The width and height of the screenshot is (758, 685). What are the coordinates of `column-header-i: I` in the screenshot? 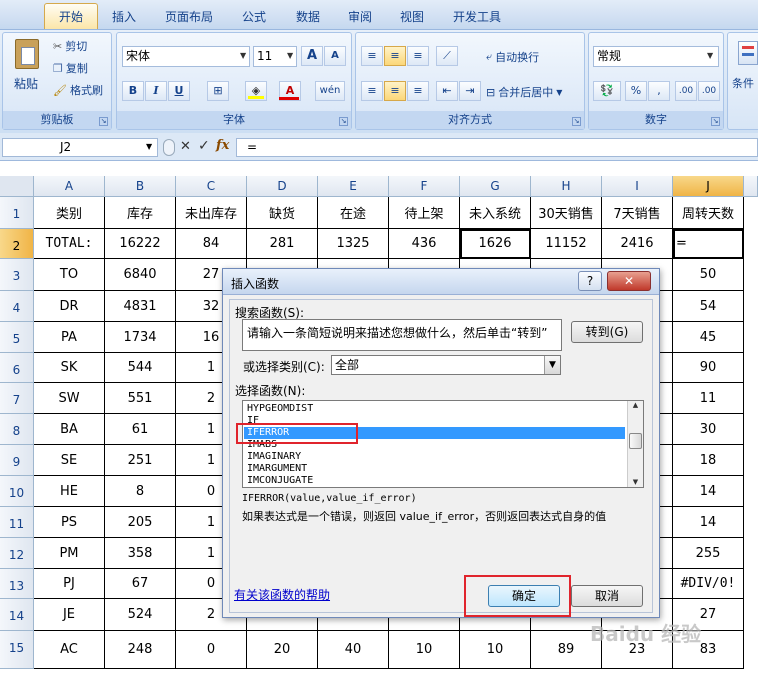 It's located at (637, 186).